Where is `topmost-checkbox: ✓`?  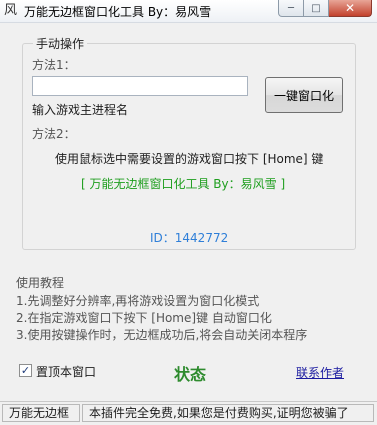 topmost-checkbox: ✓ is located at coordinates (25, 370).